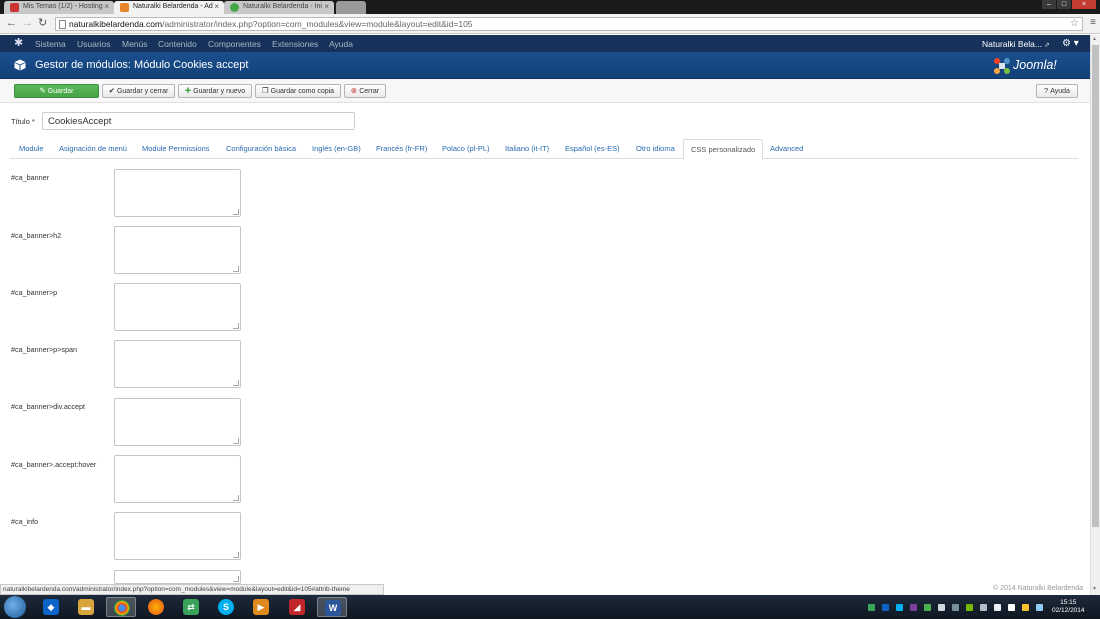  I want to click on filezilla-icon: ◢, so click(297, 607).